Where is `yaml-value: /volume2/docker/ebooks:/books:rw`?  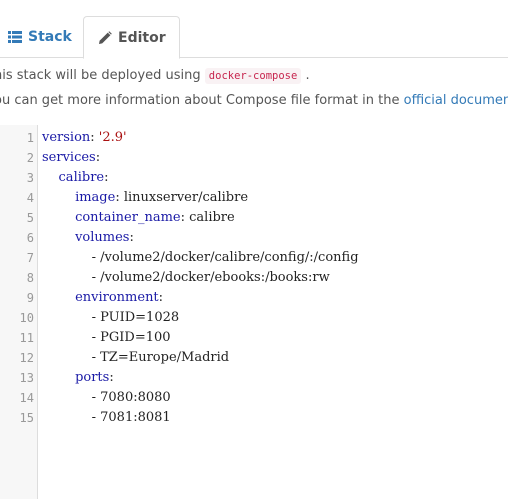 yaml-value: /volume2/docker/ebooks:/books:rw is located at coordinates (215, 277).